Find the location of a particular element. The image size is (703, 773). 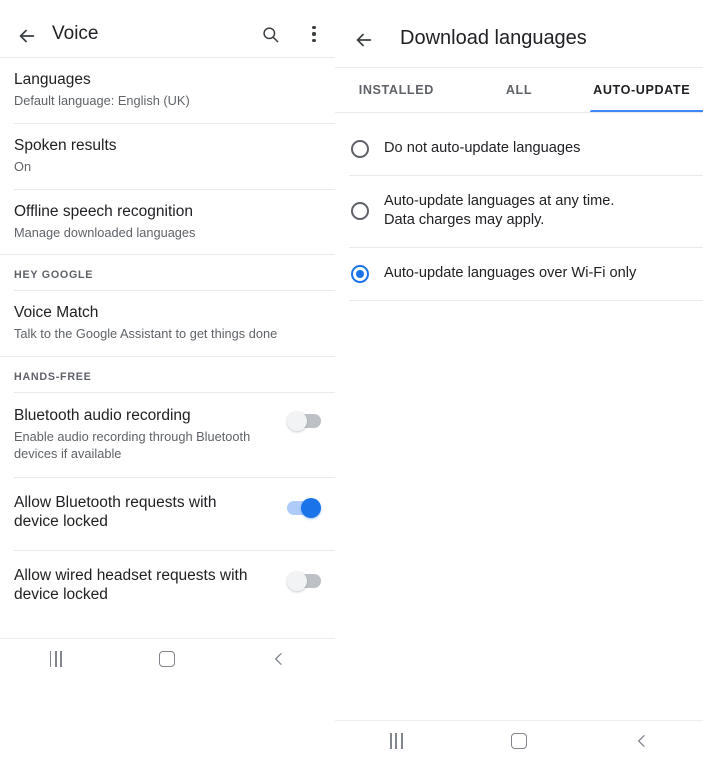

tab-installed: INSTALLED is located at coordinates (396, 90).